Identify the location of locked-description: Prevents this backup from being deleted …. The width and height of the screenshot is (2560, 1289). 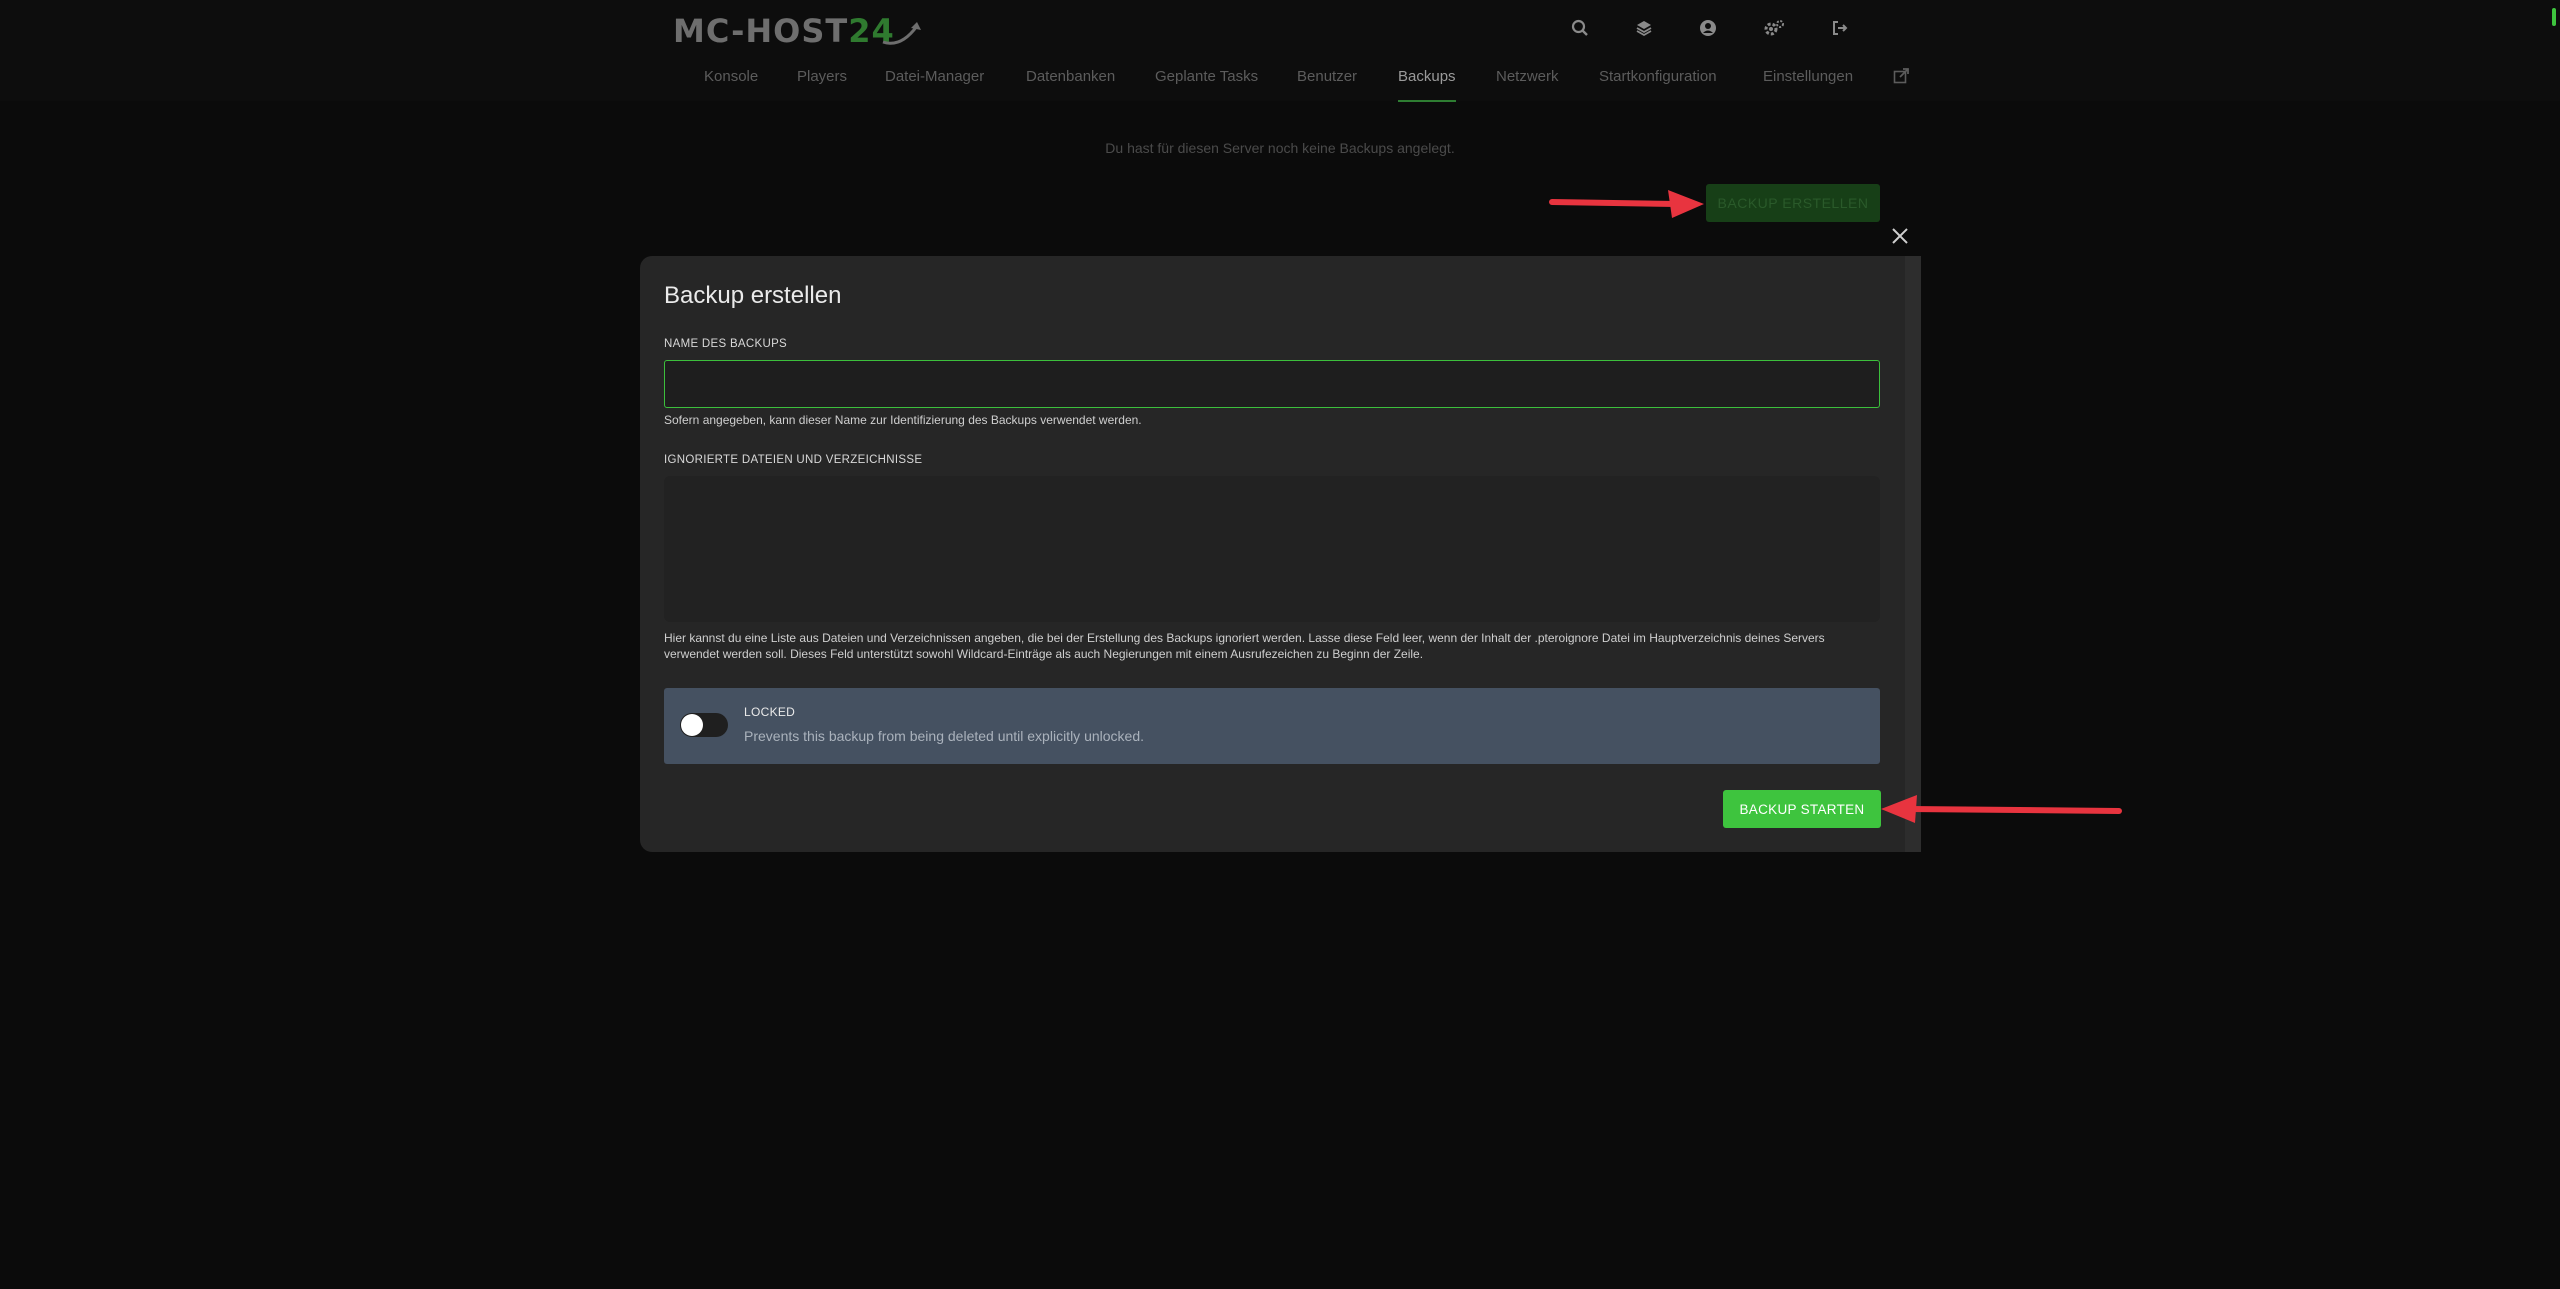
(944, 736).